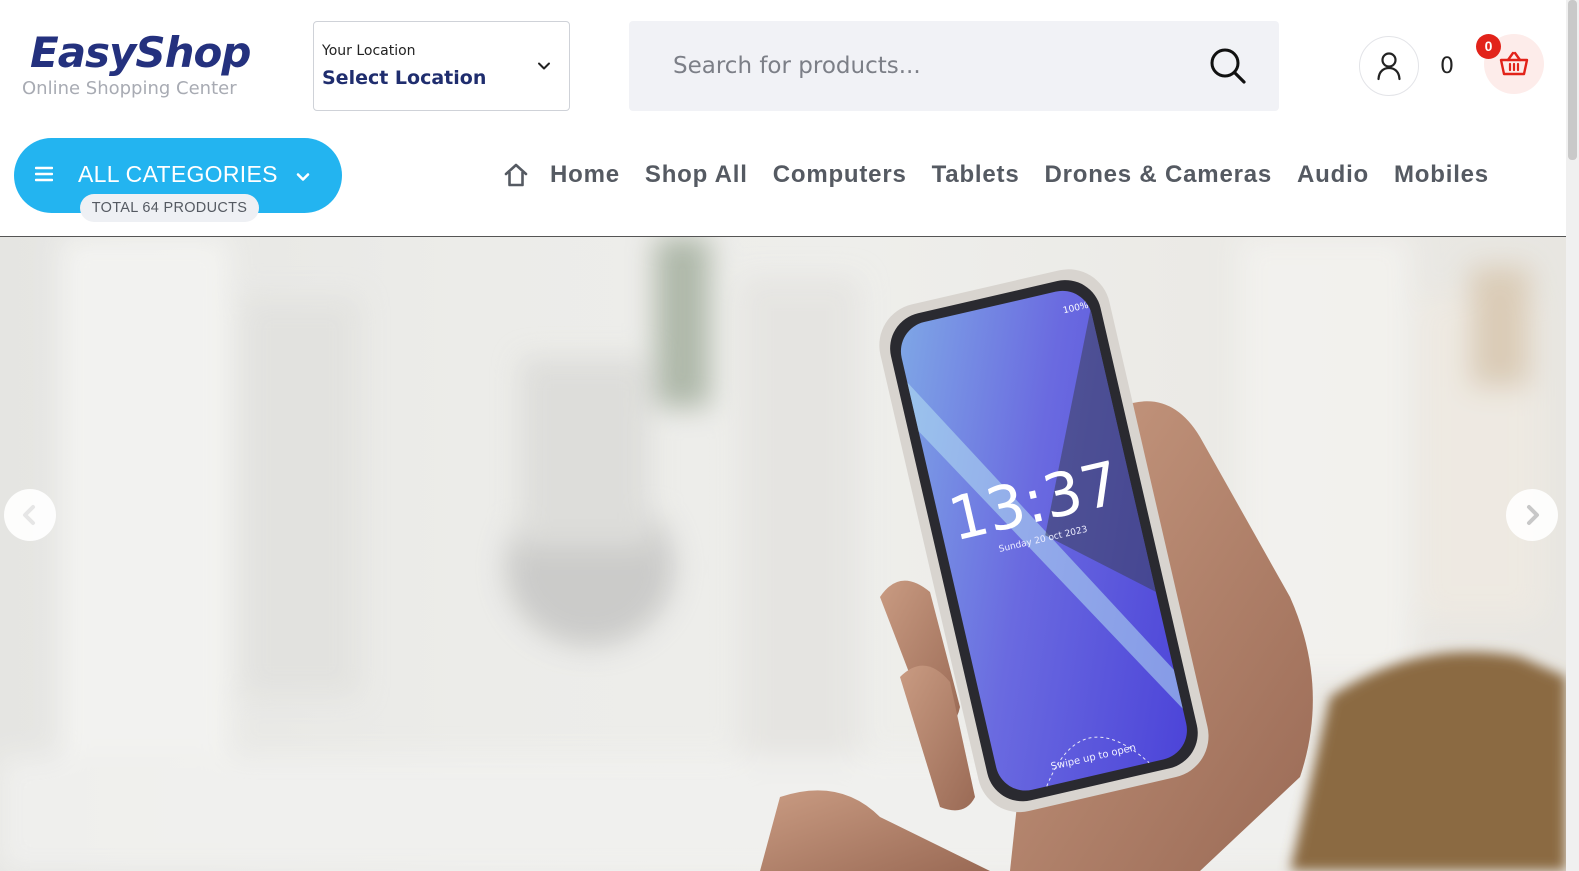 This screenshot has height=871, width=1579. Describe the element at coordinates (404, 78) in the screenshot. I see `location-value: Select Location` at that location.